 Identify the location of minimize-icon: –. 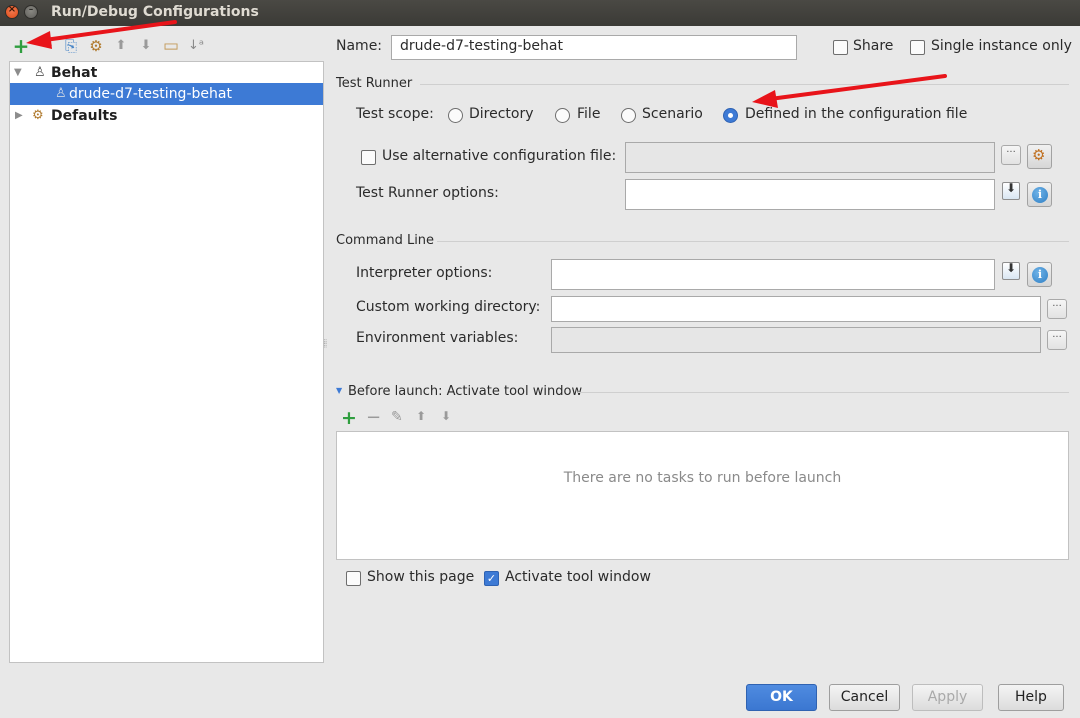
(31, 10).